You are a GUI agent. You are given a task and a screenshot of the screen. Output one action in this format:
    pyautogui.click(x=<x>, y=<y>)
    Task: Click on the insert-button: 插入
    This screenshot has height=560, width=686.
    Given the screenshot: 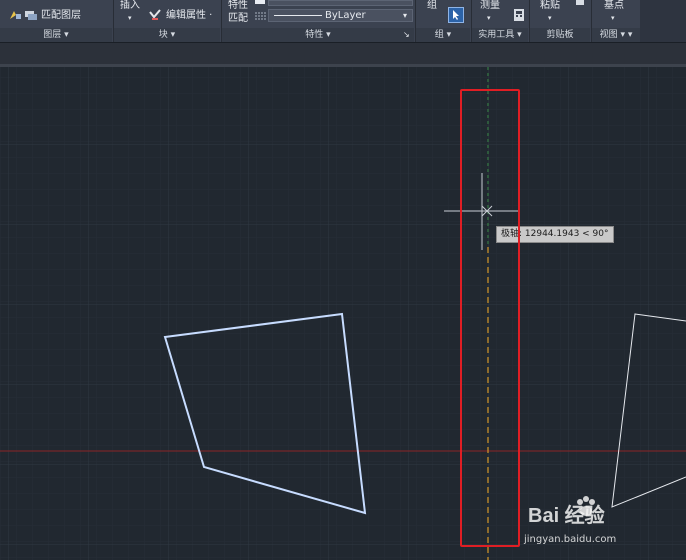 What is the action you would take?
    pyautogui.click(x=130, y=6)
    